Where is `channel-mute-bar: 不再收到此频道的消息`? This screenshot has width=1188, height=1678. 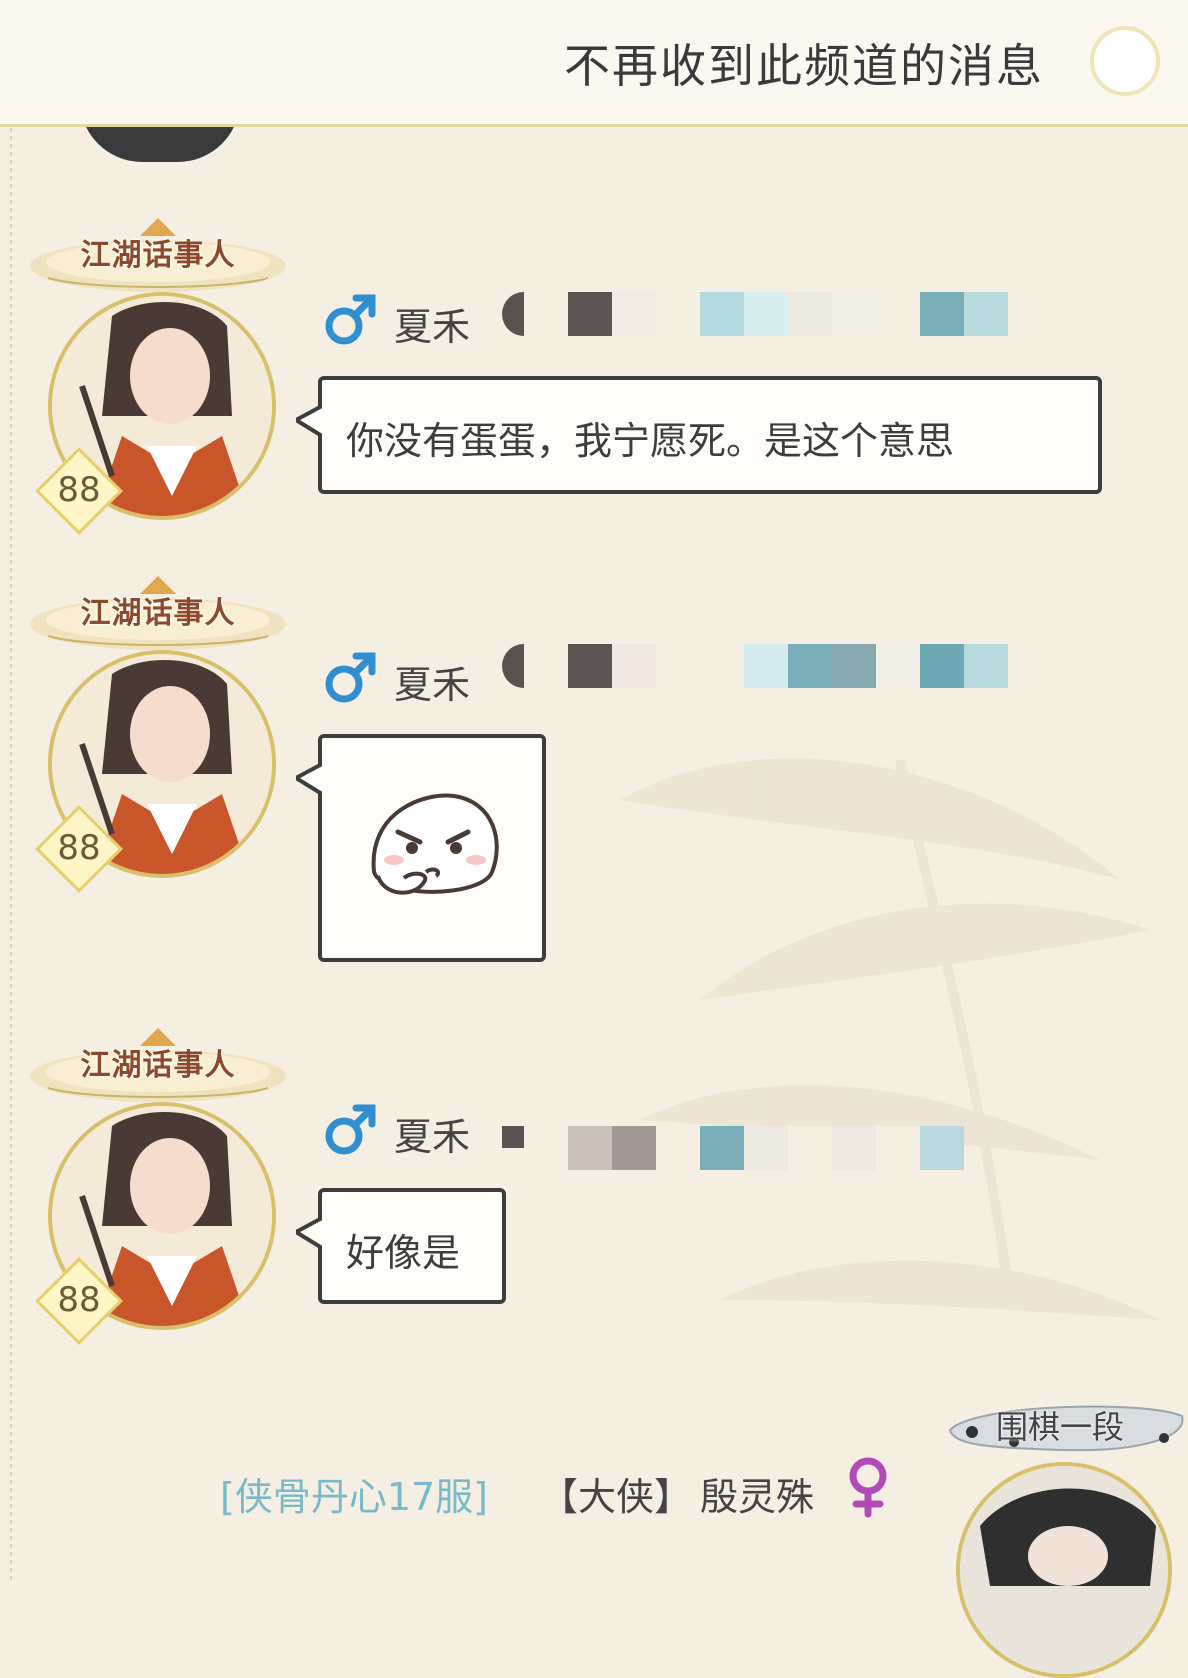 channel-mute-bar: 不再收到此频道的消息 is located at coordinates (594, 63).